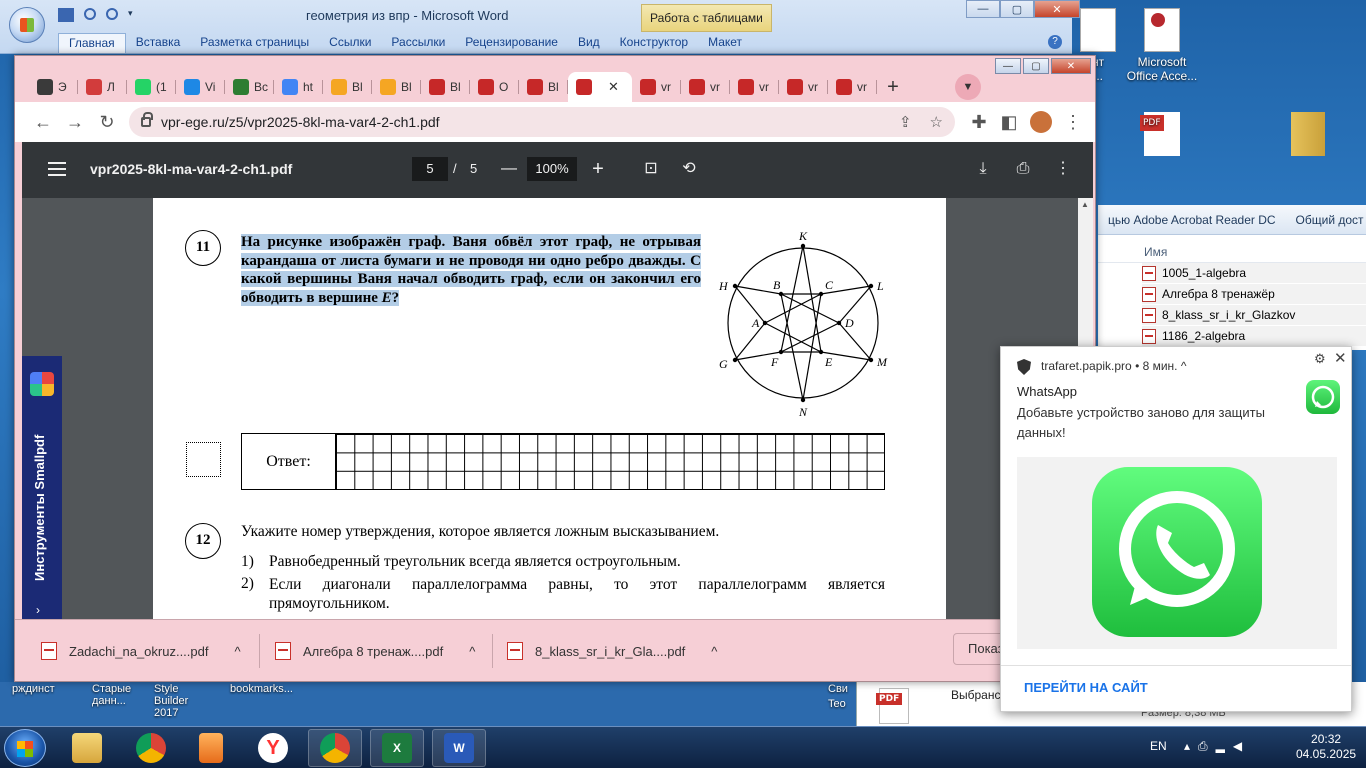 Image resolution: width=1366 pixels, height=768 pixels. What do you see at coordinates (905, 122) in the screenshot?
I see `share-icon: ⇪` at bounding box center [905, 122].